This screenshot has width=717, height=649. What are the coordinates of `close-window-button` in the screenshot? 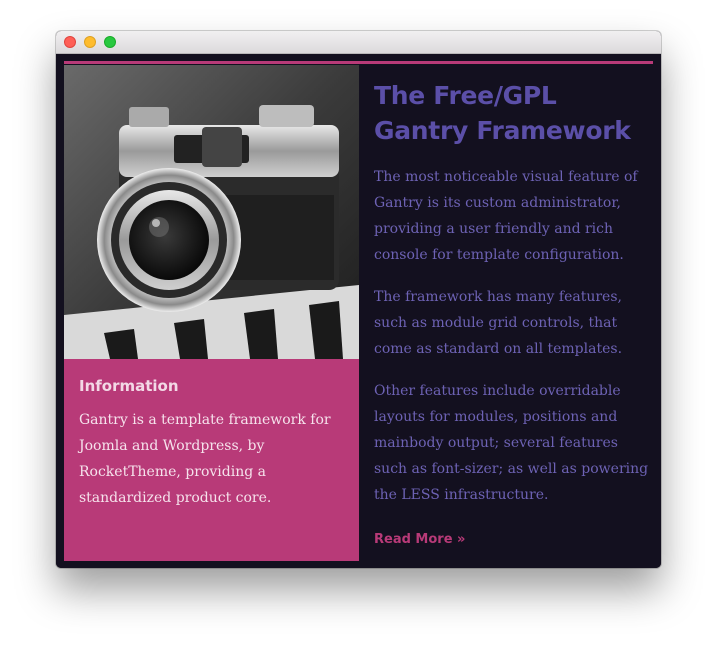 It's located at (70, 42).